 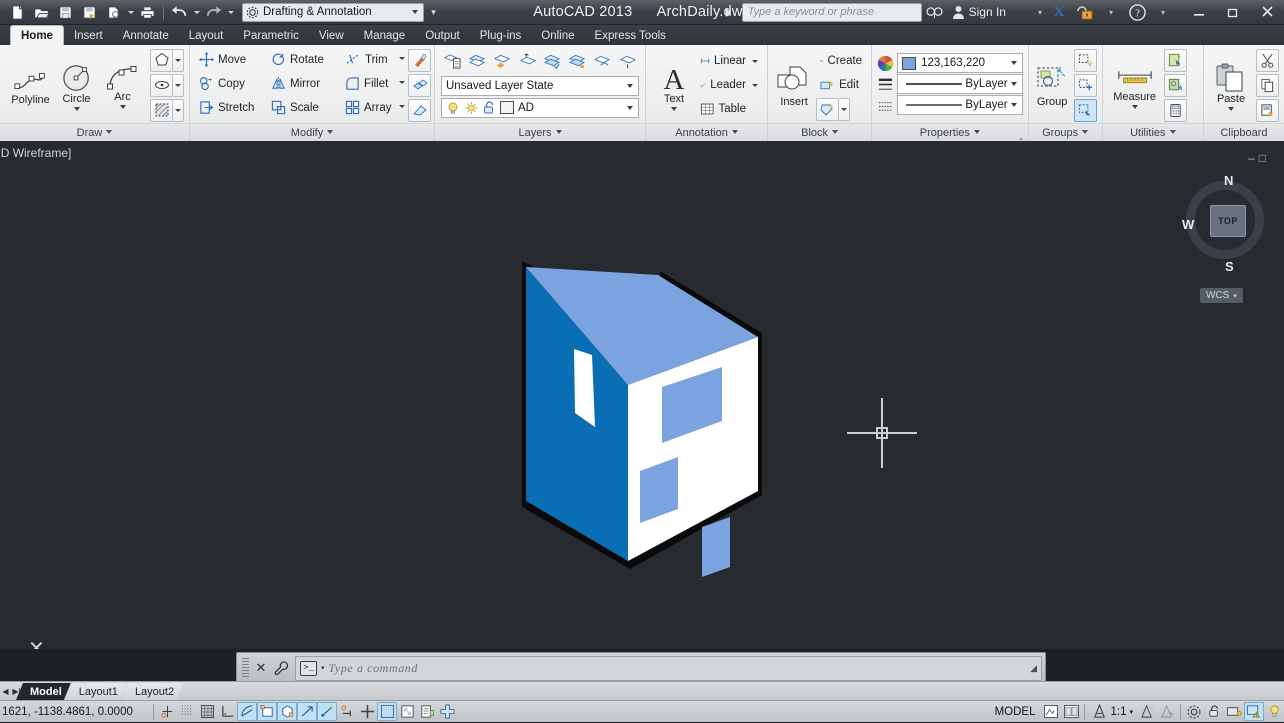 What do you see at coordinates (841, 60) in the screenshot?
I see `create-block-button: Create` at bounding box center [841, 60].